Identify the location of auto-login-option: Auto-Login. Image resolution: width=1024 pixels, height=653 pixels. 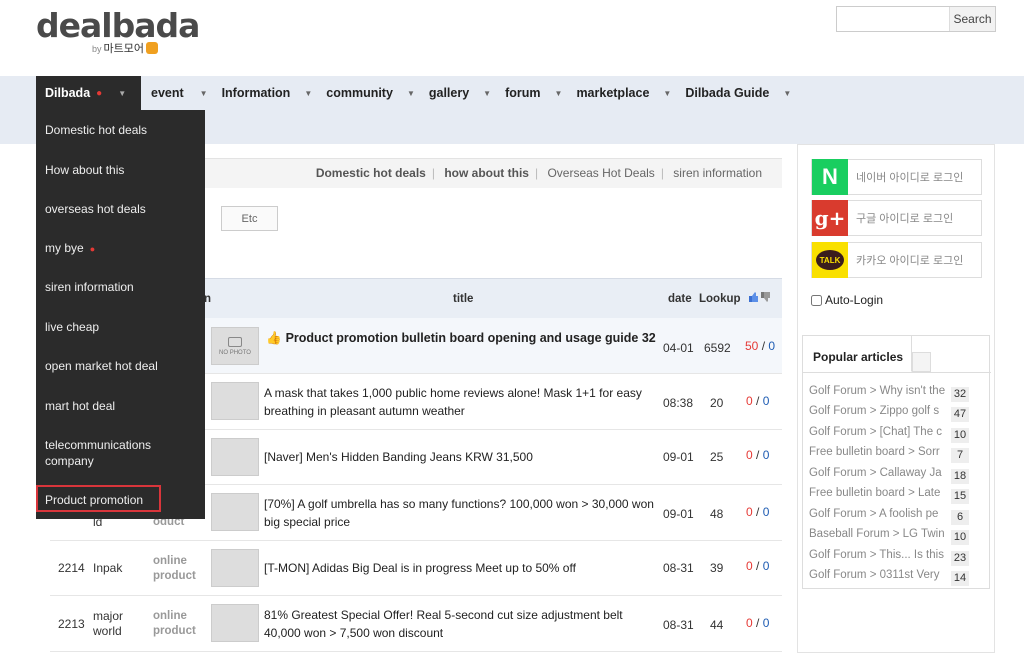
(847, 300).